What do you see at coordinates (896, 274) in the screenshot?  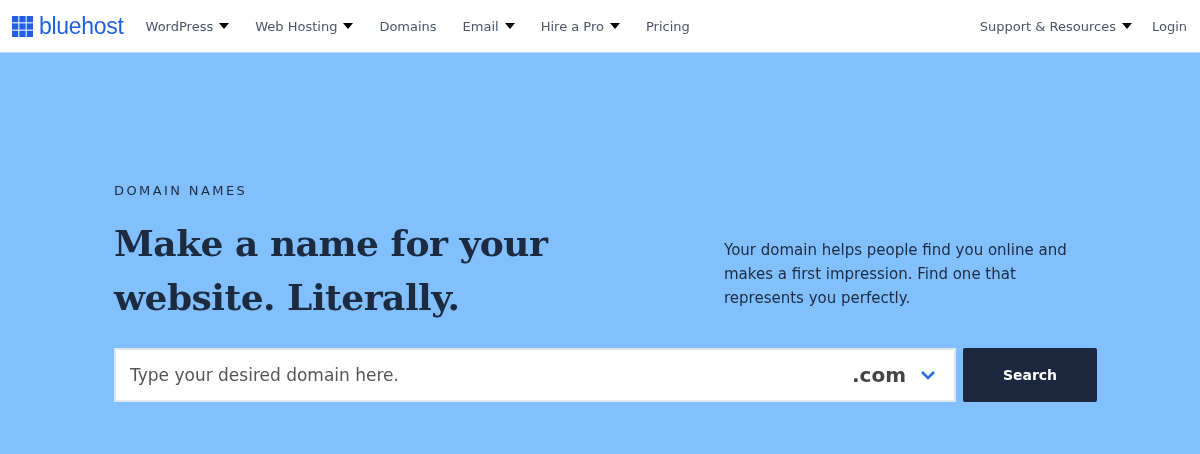 I see `description: Your domain helps people find you online and makes a first impression. Find one that represents you perfectly.` at bounding box center [896, 274].